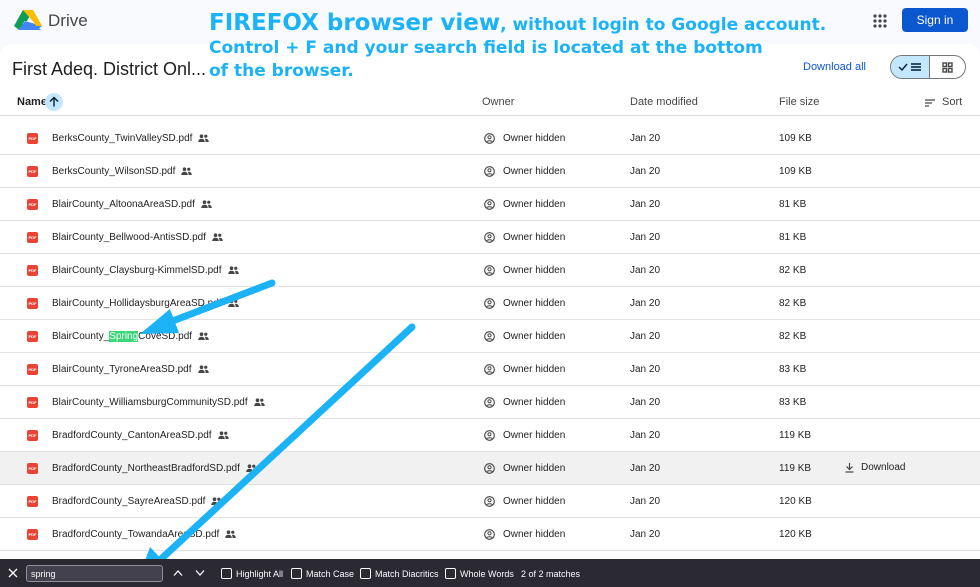  Describe the element at coordinates (140, 435) in the screenshot. I see `file-name: BradfordCounty_CantonAreaSD.pdf` at that location.